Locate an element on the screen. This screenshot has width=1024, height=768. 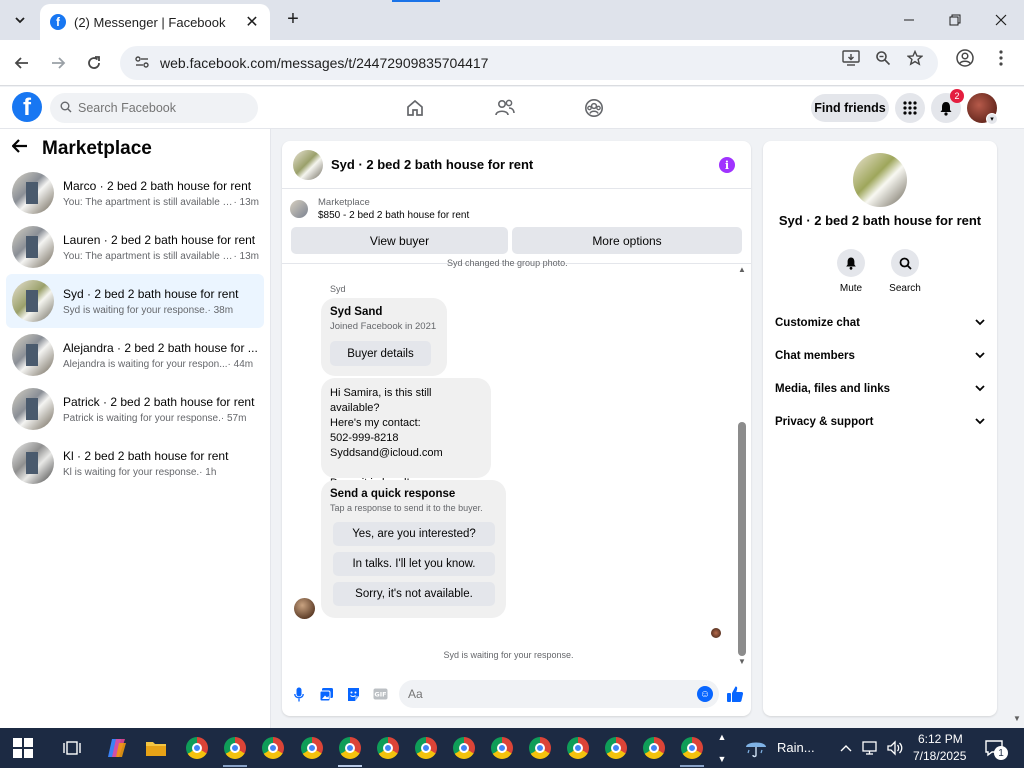
scroll-up-arrow-icon: ▲ is located at coordinates (742, 269).